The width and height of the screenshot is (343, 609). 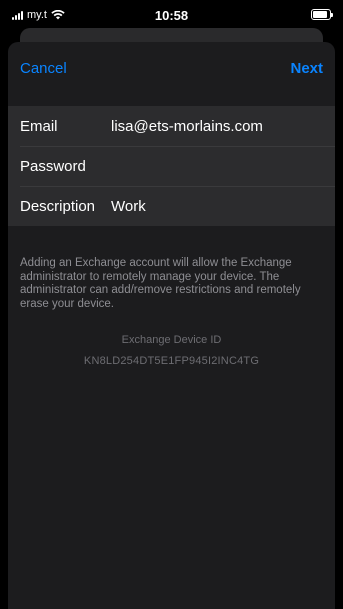 What do you see at coordinates (171, 361) in the screenshot?
I see `device-id-value: KN8LD254DT5E1FP945I2INC4TG` at bounding box center [171, 361].